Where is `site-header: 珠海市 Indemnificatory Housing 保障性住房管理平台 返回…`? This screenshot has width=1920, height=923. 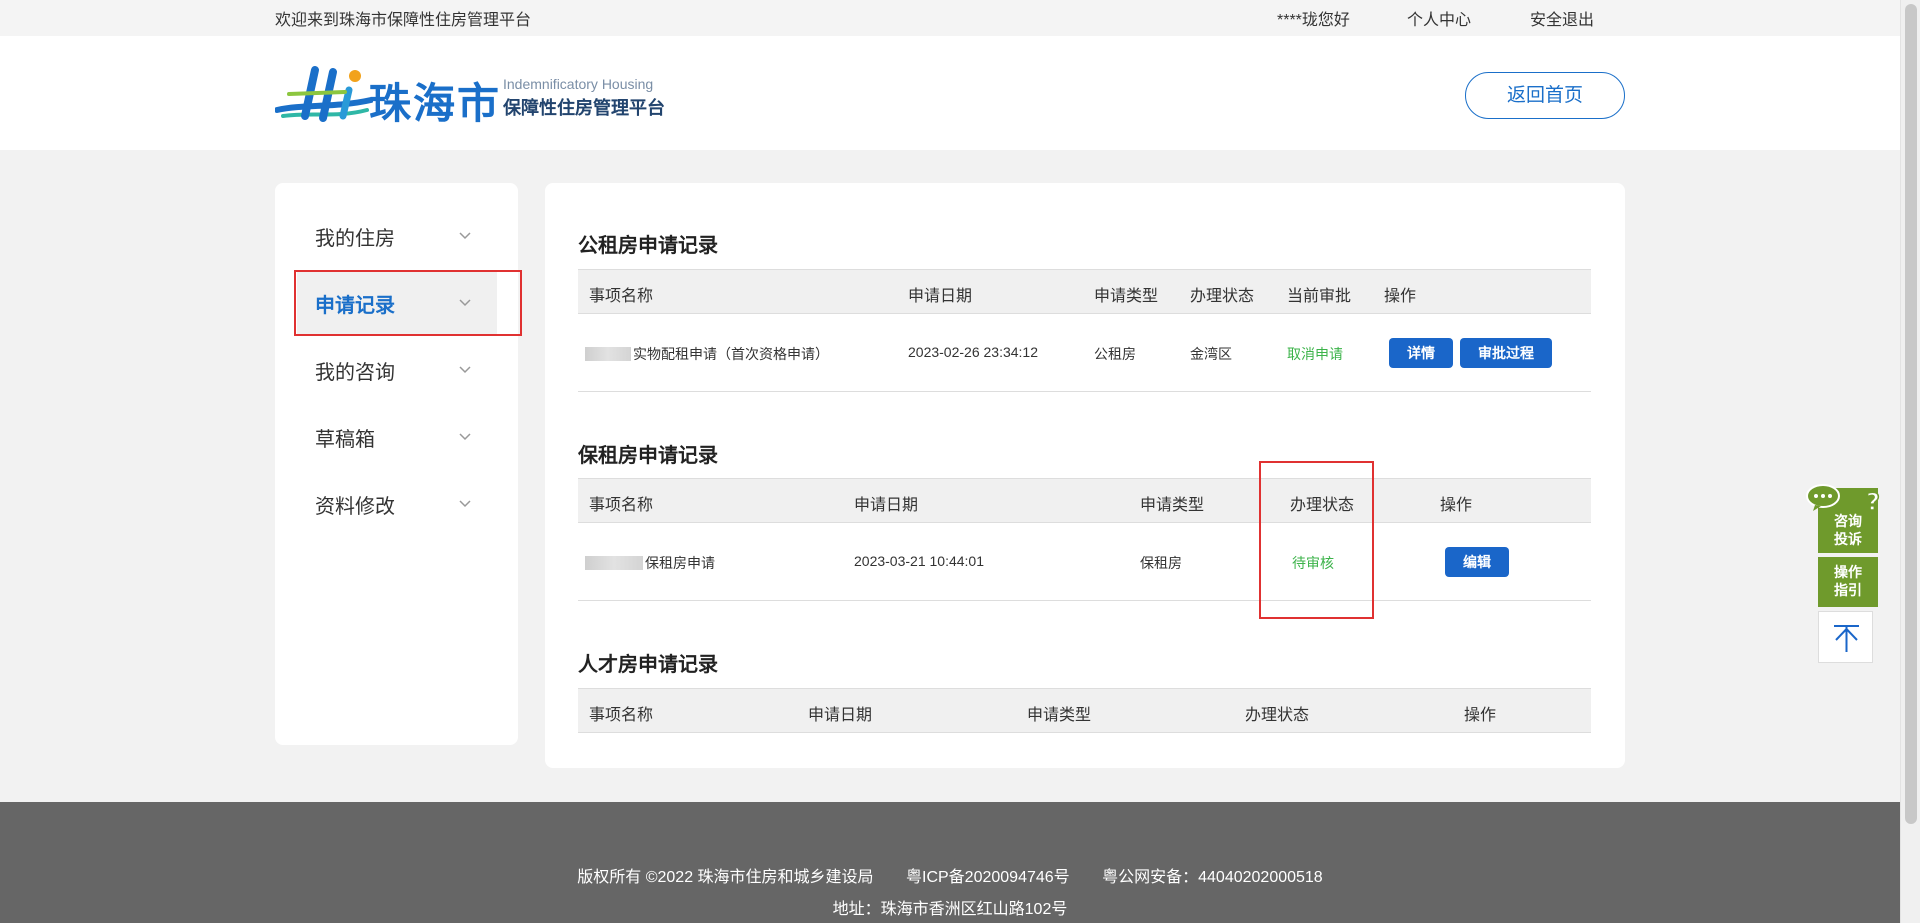
site-header: 珠海市 Indemnificatory Housing 保障性住房管理平台 返回… is located at coordinates (950, 93).